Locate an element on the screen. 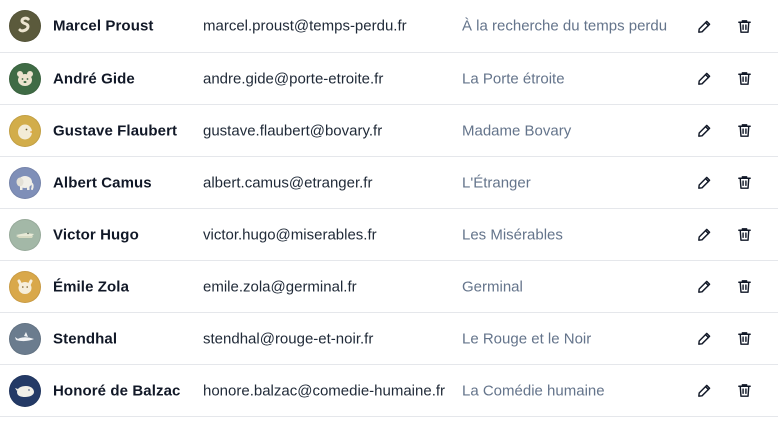 The width and height of the screenshot is (778, 430). author-email: albert.camus@etranger.fr is located at coordinates (288, 182).